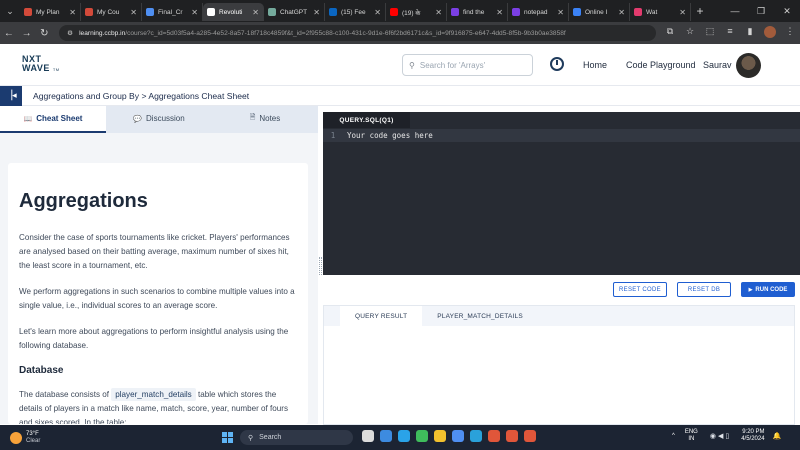  Describe the element at coordinates (768, 289) in the screenshot. I see `run-code-button: ▶ RUN CODE` at that location.